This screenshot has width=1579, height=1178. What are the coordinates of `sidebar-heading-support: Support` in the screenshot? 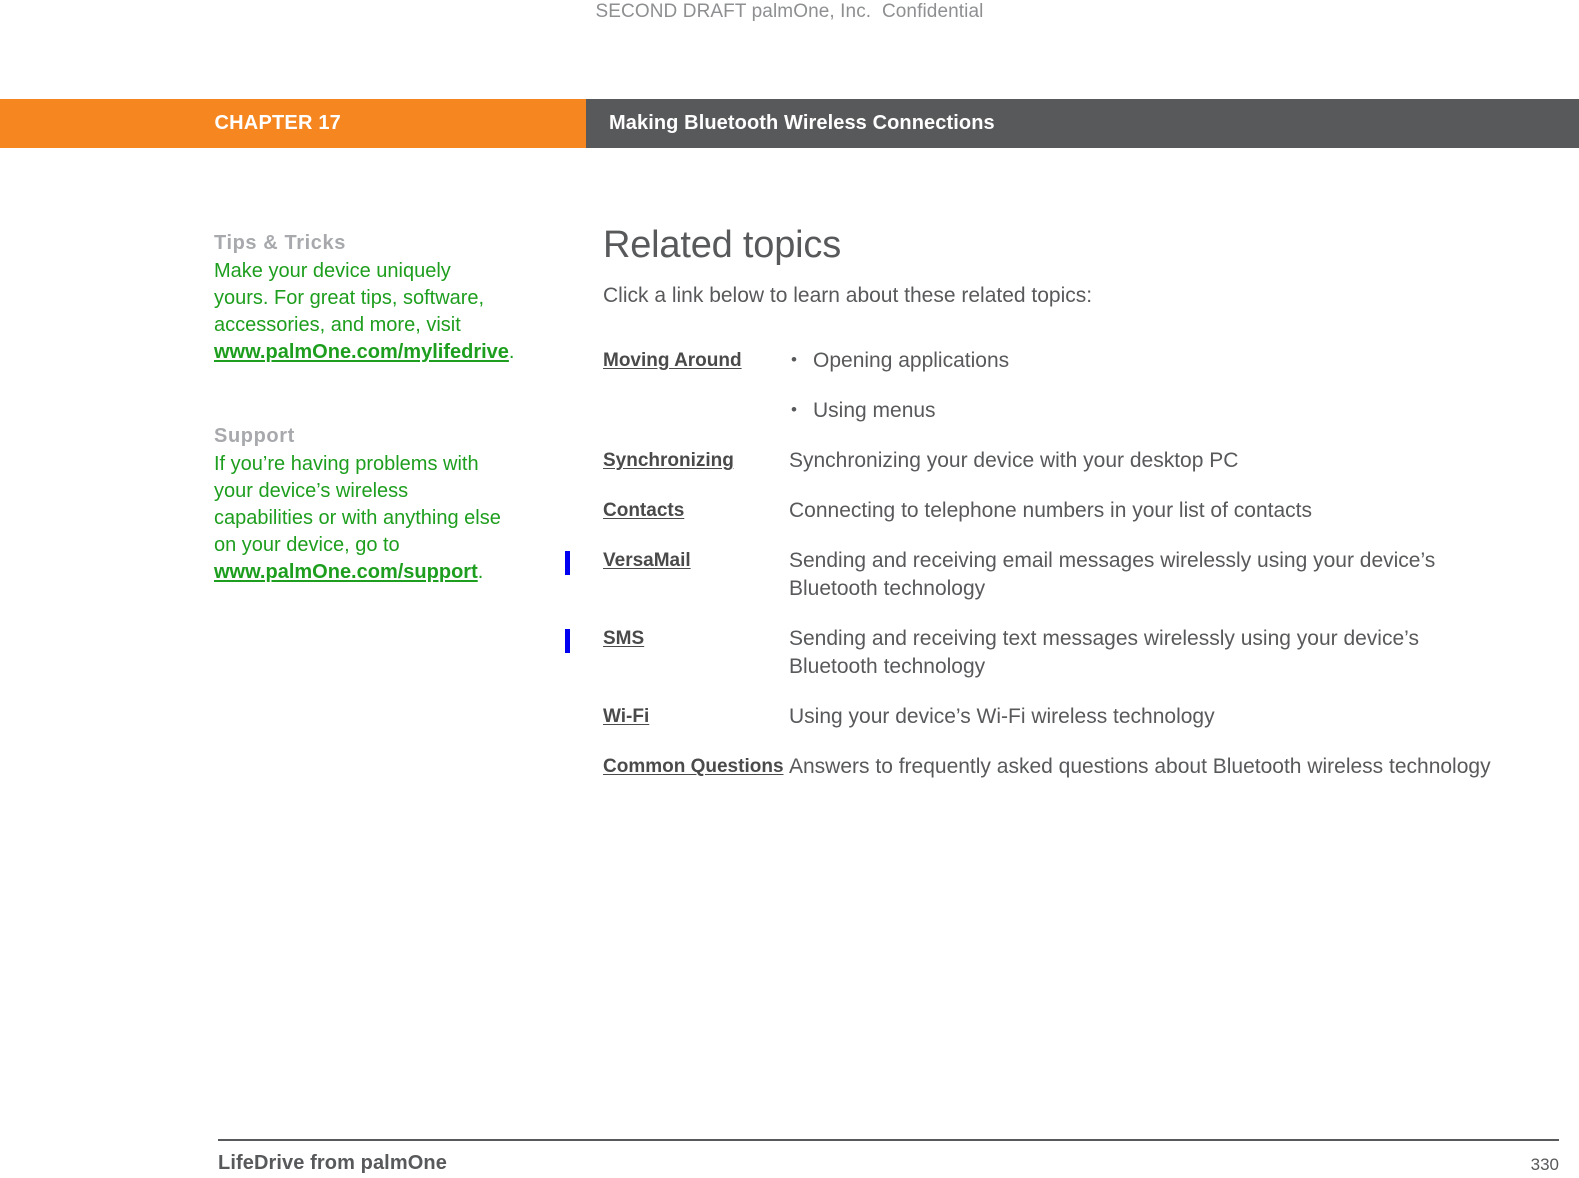 It's located at (254, 436).